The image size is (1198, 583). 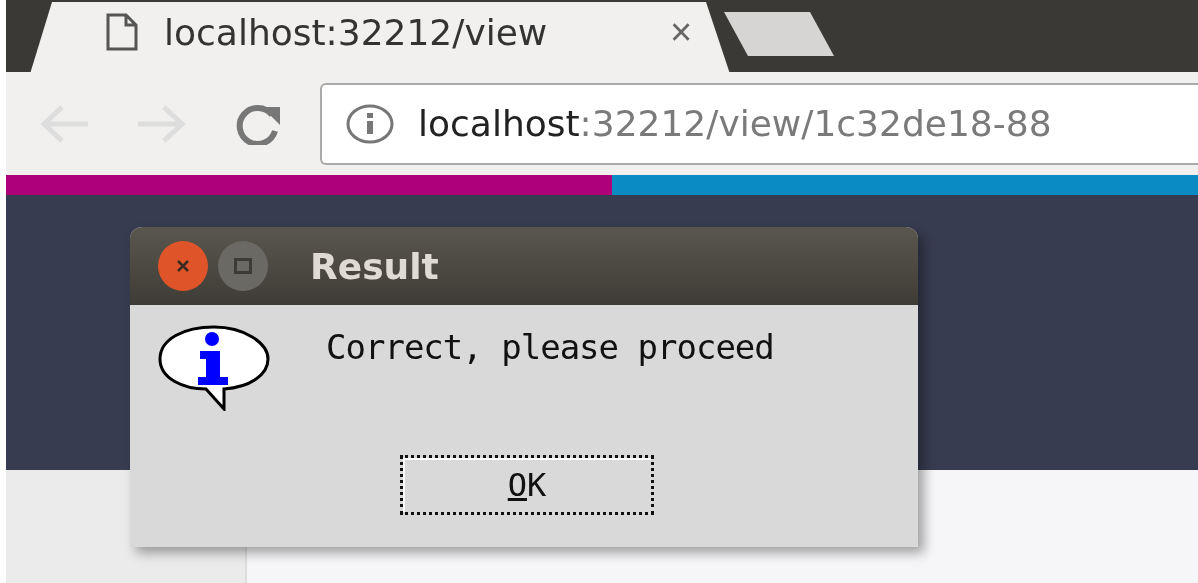 I want to click on close-tab-button: ×, so click(x=681, y=32).